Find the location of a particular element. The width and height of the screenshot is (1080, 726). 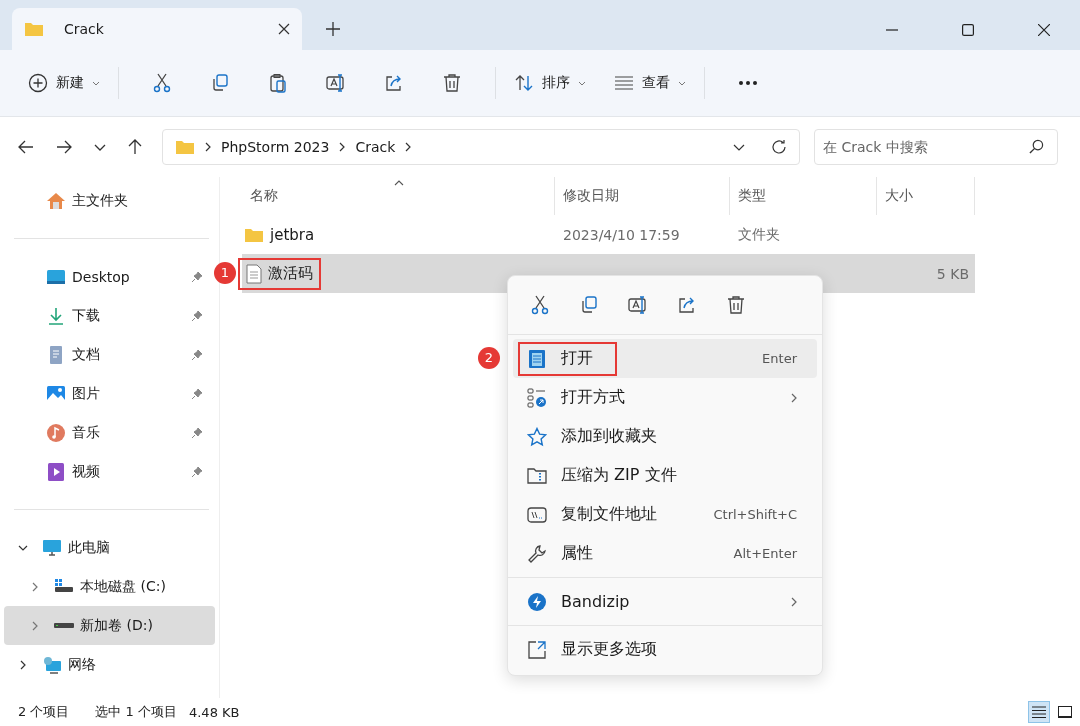

file-row: jetbra 2023/4/10 17:59 文件夹 is located at coordinates (608, 234).